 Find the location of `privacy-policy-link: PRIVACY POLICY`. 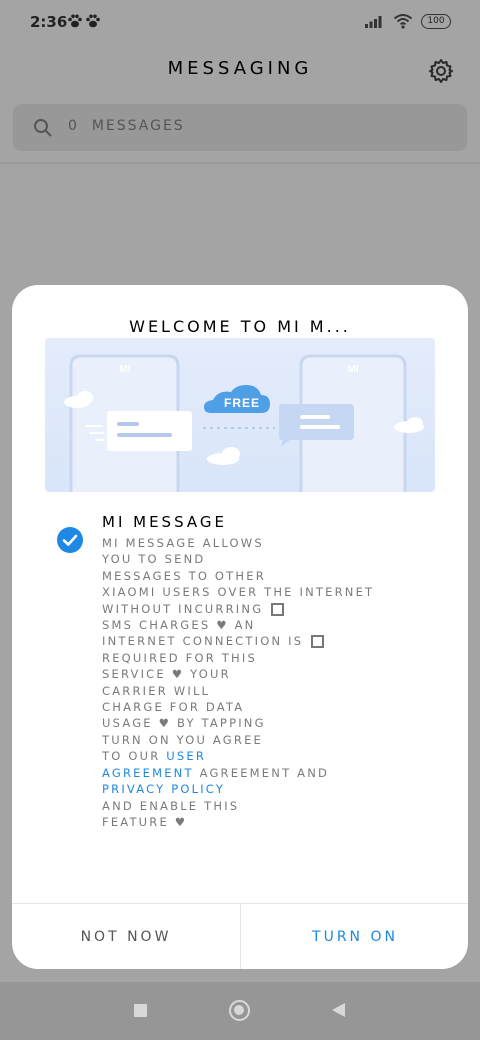

privacy-policy-link: PRIVACY POLICY is located at coordinates (163, 789).